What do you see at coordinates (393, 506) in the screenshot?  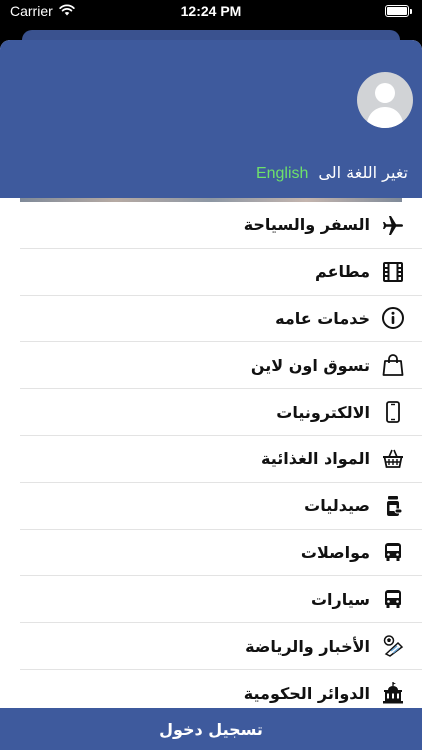 I see `pill-bottle-icon` at bounding box center [393, 506].